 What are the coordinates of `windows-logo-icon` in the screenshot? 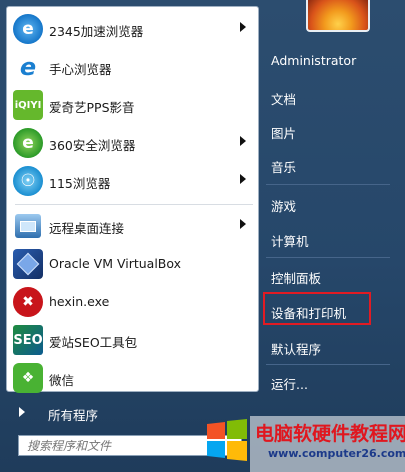 It's located at (227, 440).